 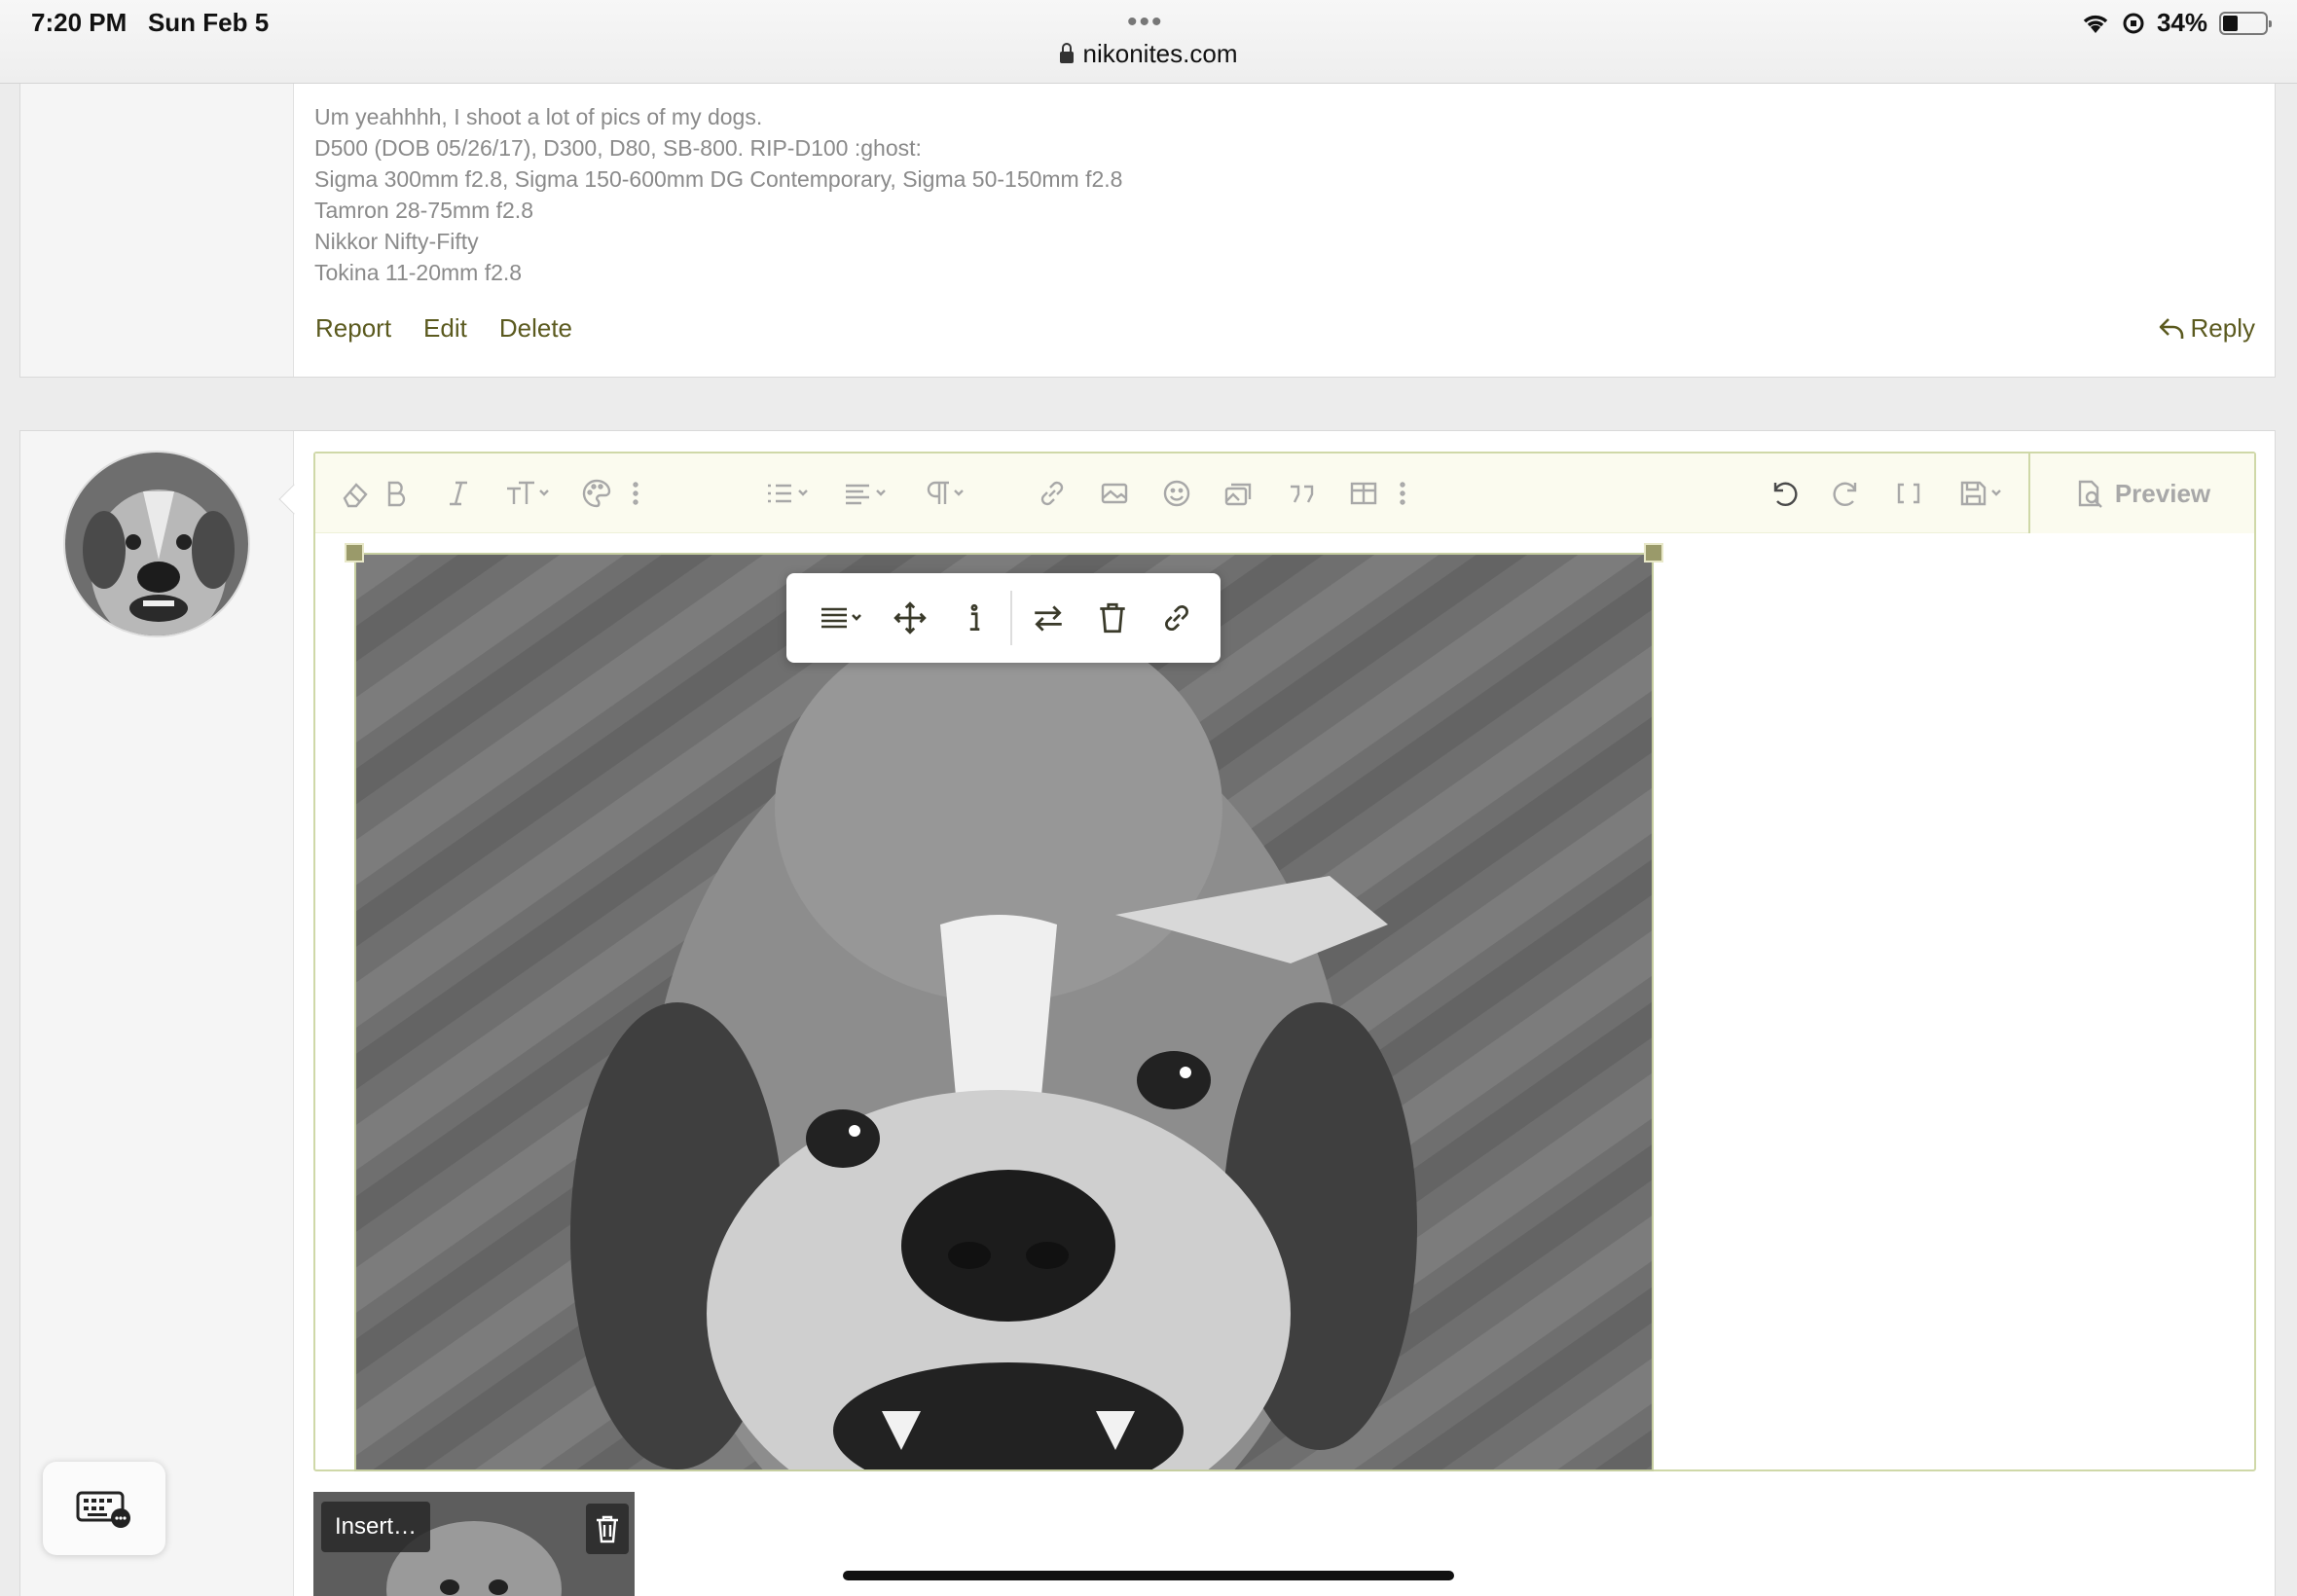 What do you see at coordinates (535, 328) in the screenshot?
I see `delete-link: Delete` at bounding box center [535, 328].